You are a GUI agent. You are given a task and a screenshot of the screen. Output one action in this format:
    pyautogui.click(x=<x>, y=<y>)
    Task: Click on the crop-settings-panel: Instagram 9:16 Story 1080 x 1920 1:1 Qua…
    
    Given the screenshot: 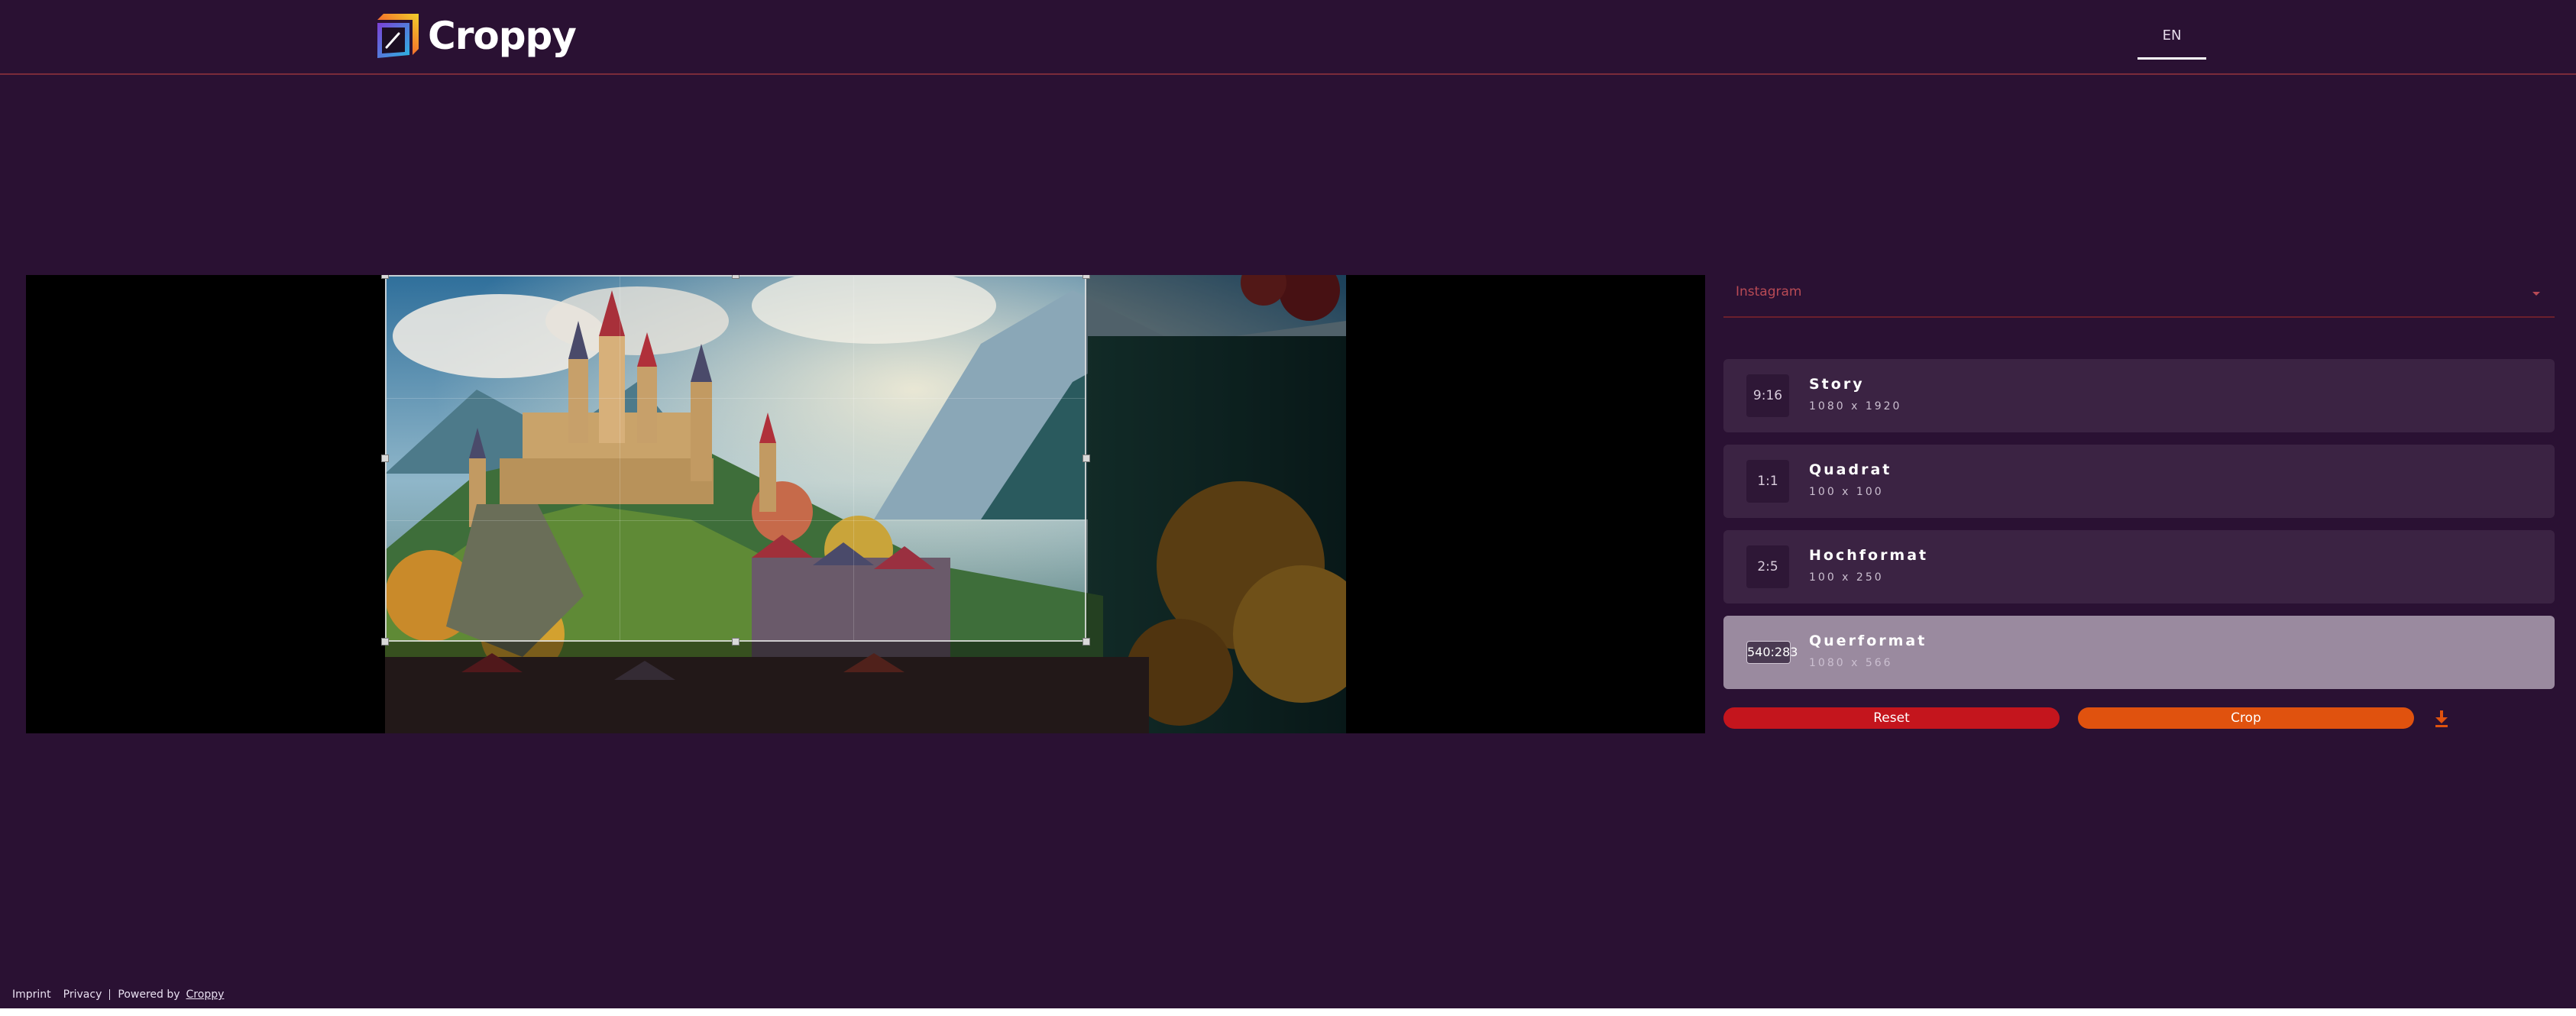 What is the action you would take?
    pyautogui.click(x=2139, y=502)
    